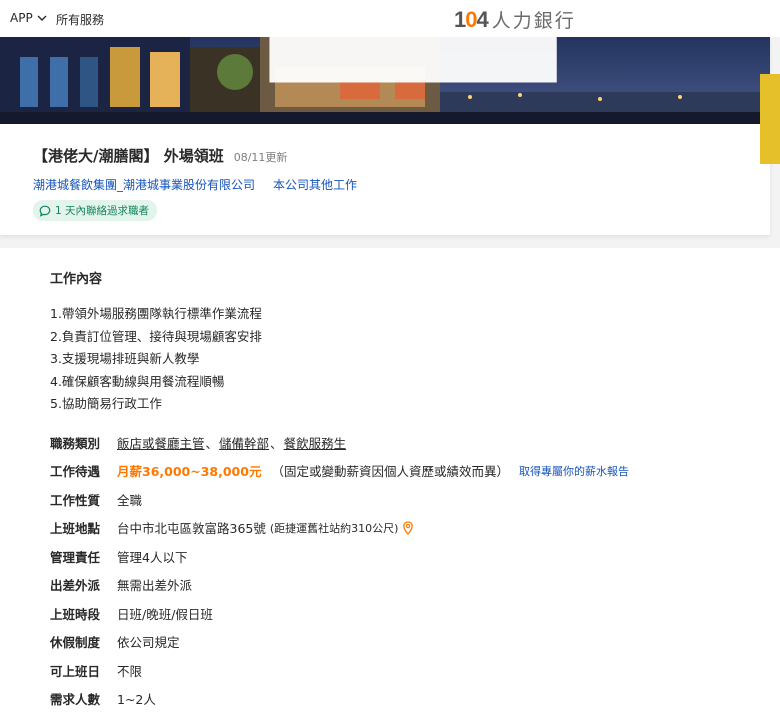  What do you see at coordinates (339, 670) in the screenshot?
I see `info-row-start-date: 可上班日 不限` at bounding box center [339, 670].